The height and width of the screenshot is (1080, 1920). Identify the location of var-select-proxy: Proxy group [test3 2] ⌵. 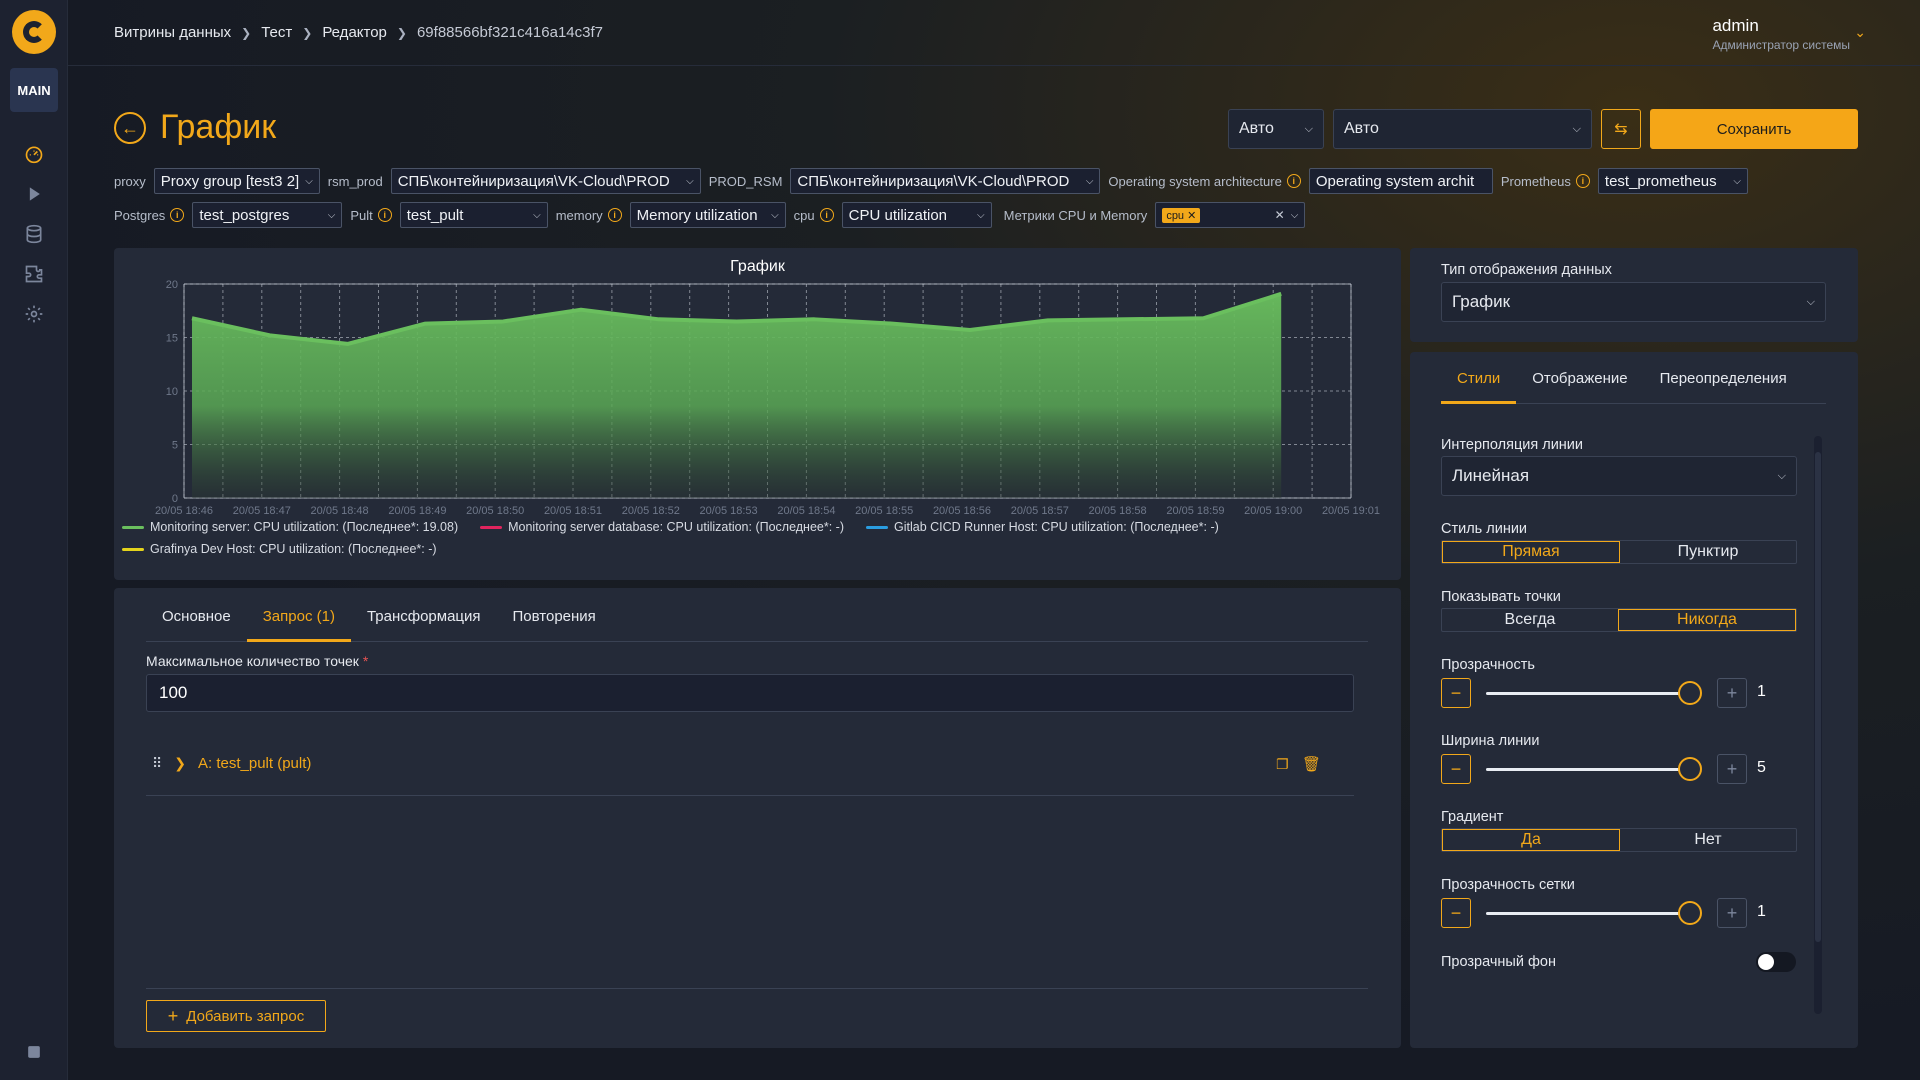
(236, 181).